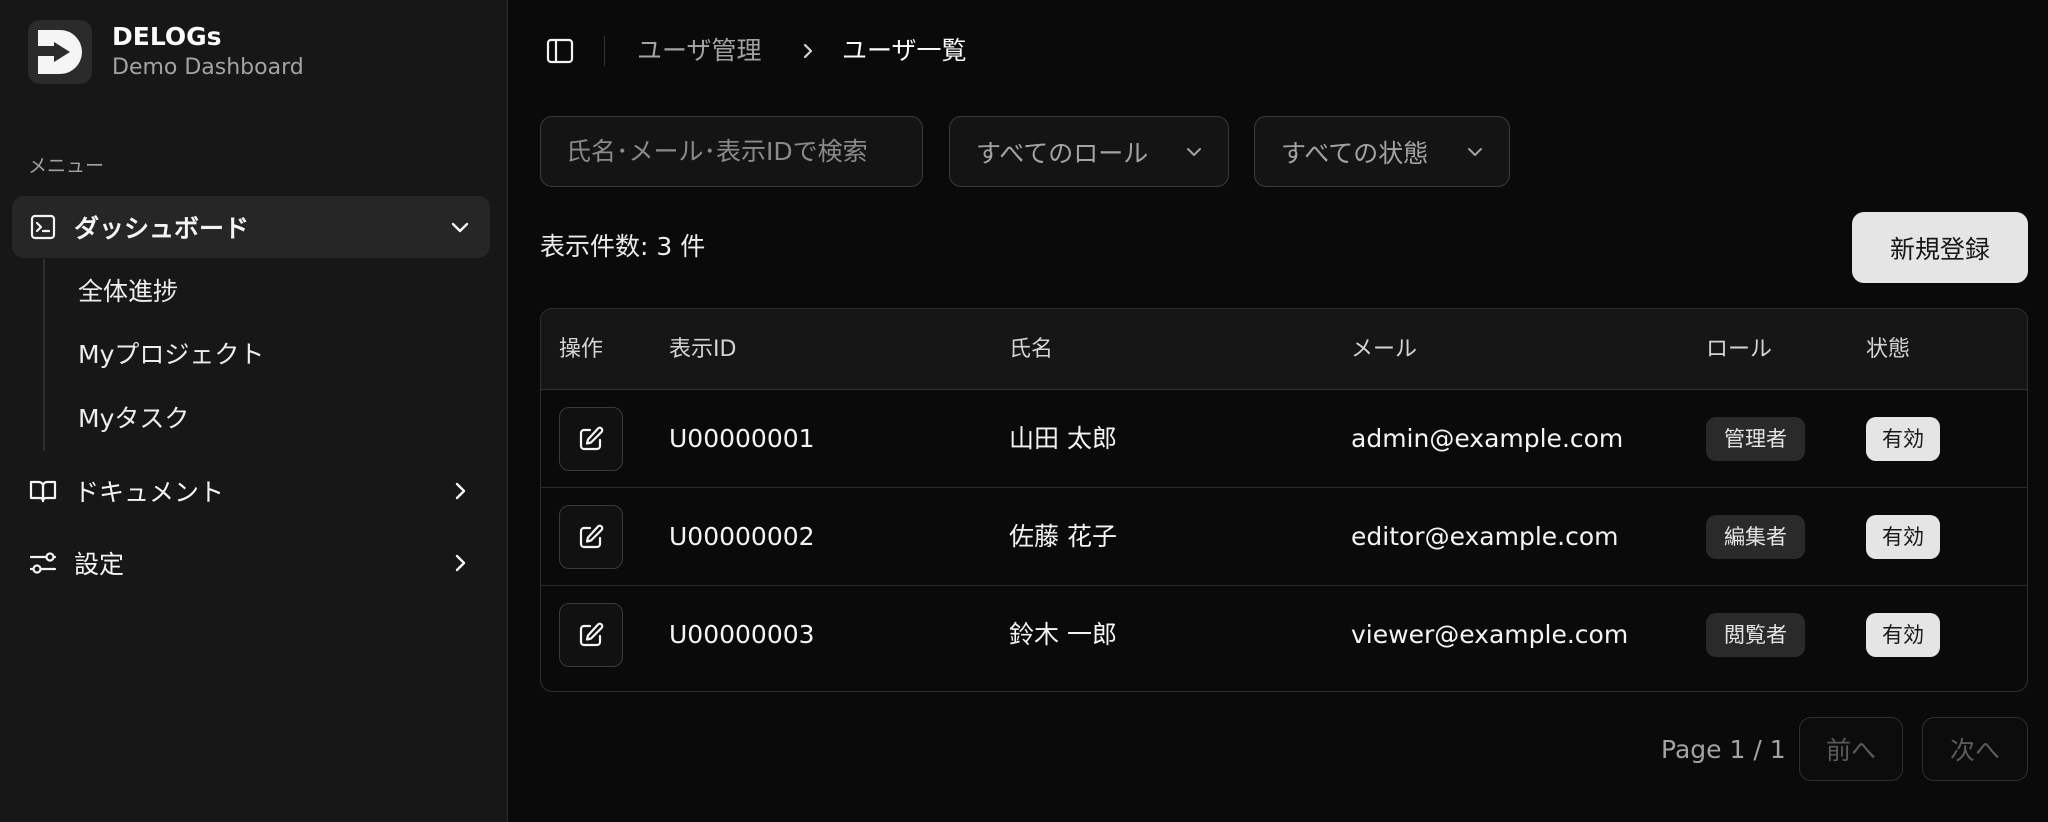  What do you see at coordinates (66, 166) in the screenshot?
I see `menu-section-label: メニュー` at bounding box center [66, 166].